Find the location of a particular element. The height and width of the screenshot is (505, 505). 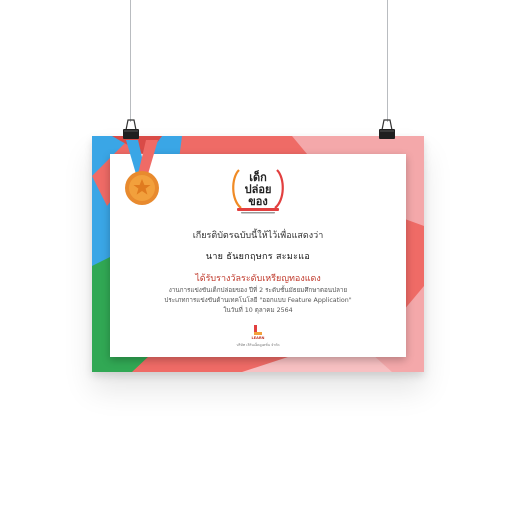

award-title: ได้รับรางวัลระดับเหรียญทองแดง is located at coordinates (258, 279).